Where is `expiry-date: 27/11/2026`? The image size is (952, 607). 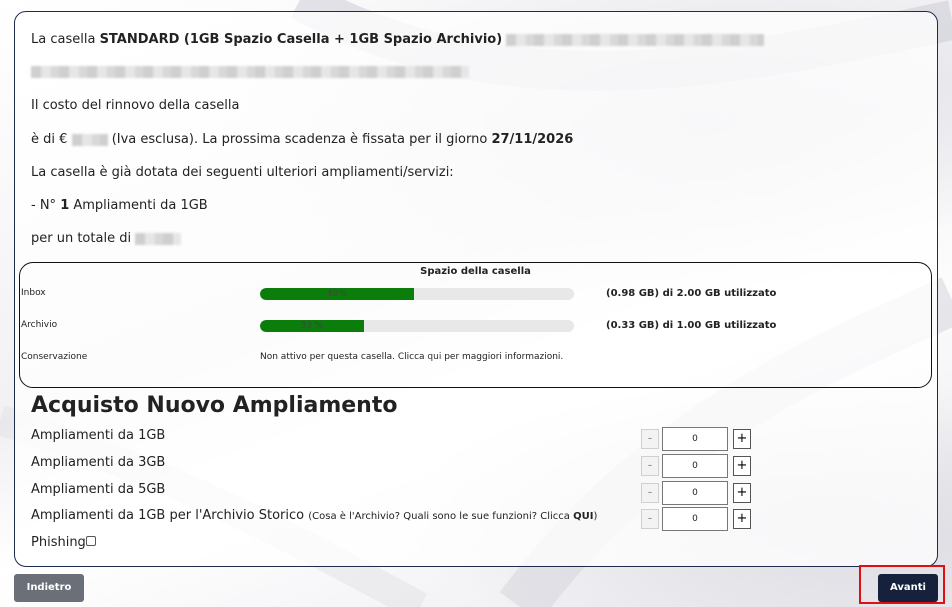
expiry-date: 27/11/2026 is located at coordinates (532, 139).